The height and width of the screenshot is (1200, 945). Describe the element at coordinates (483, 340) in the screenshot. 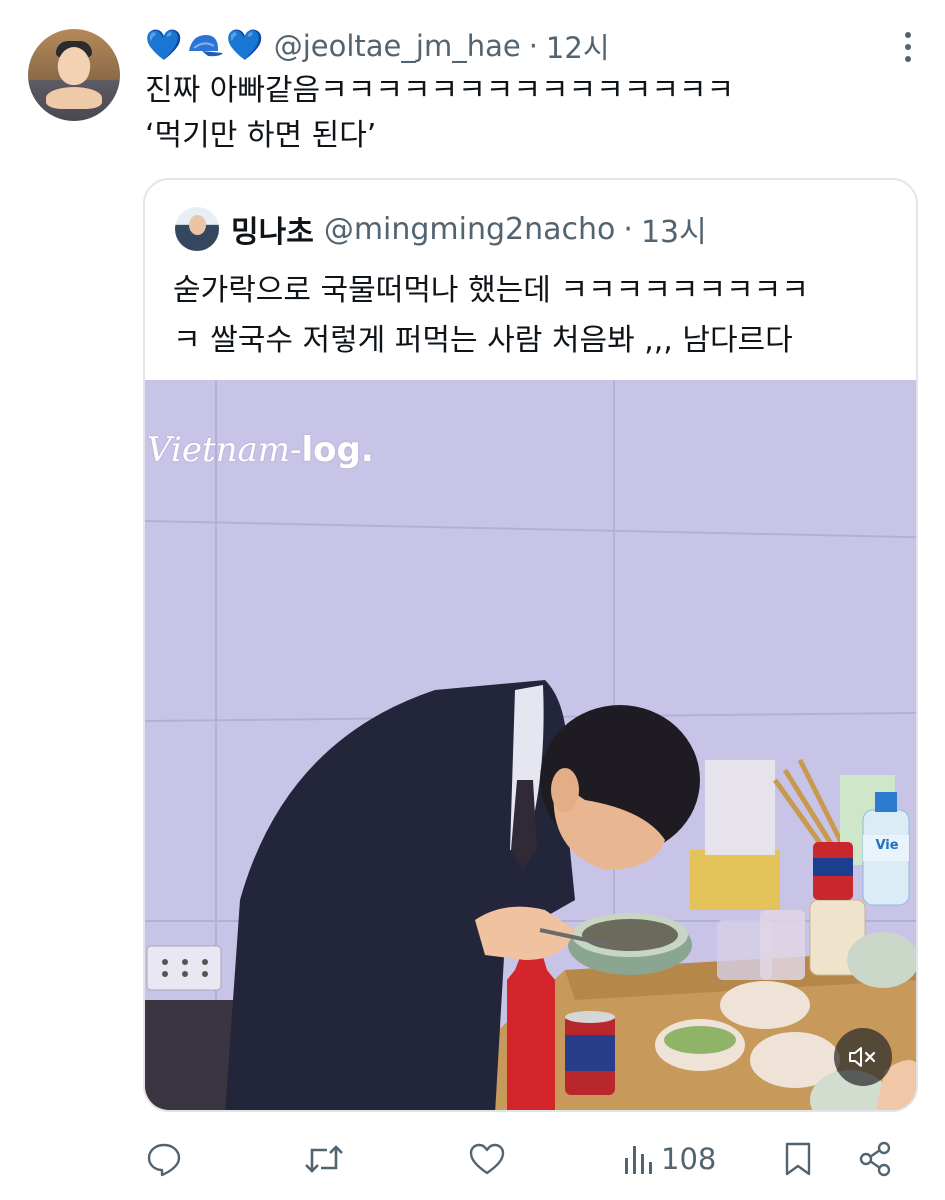

I see `quoted-text-line-2: ㅋ 쌀국수 저렇게 퍼먹는 사람 처음봐 ,,, 남다르다` at that location.